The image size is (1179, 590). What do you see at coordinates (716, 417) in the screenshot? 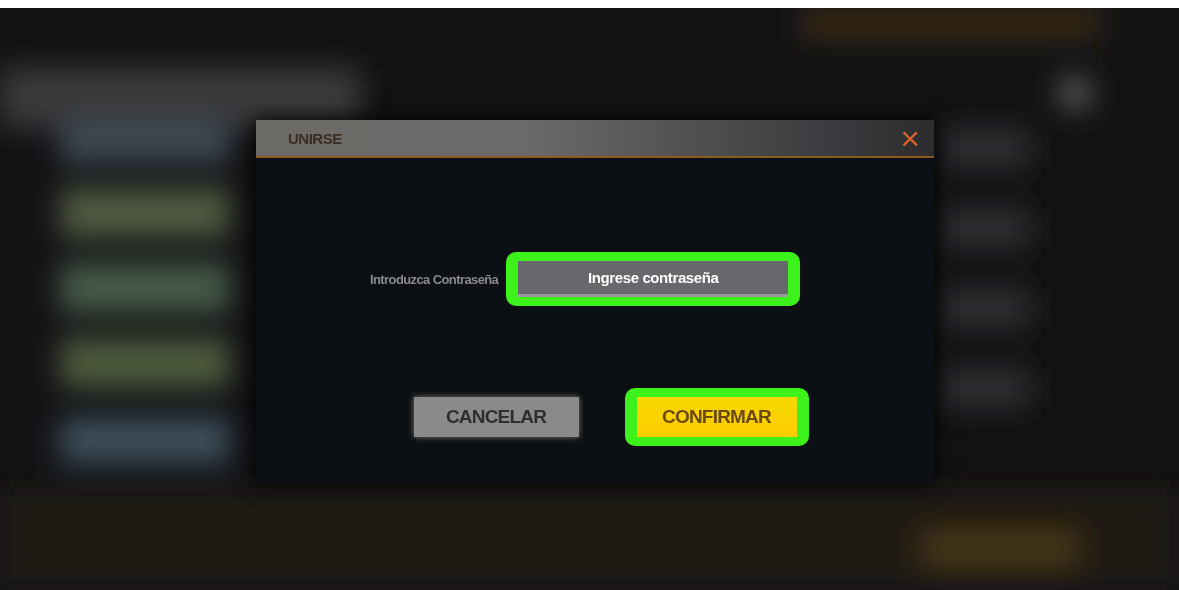
I see `confirm-button: CONFIRMAR` at bounding box center [716, 417].